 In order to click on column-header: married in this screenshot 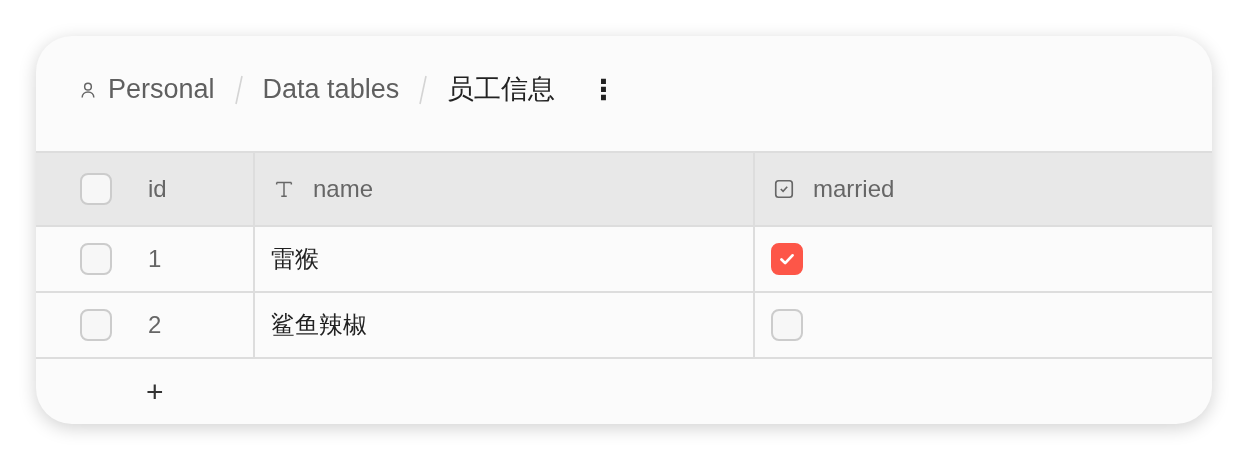, I will do `click(854, 189)`.